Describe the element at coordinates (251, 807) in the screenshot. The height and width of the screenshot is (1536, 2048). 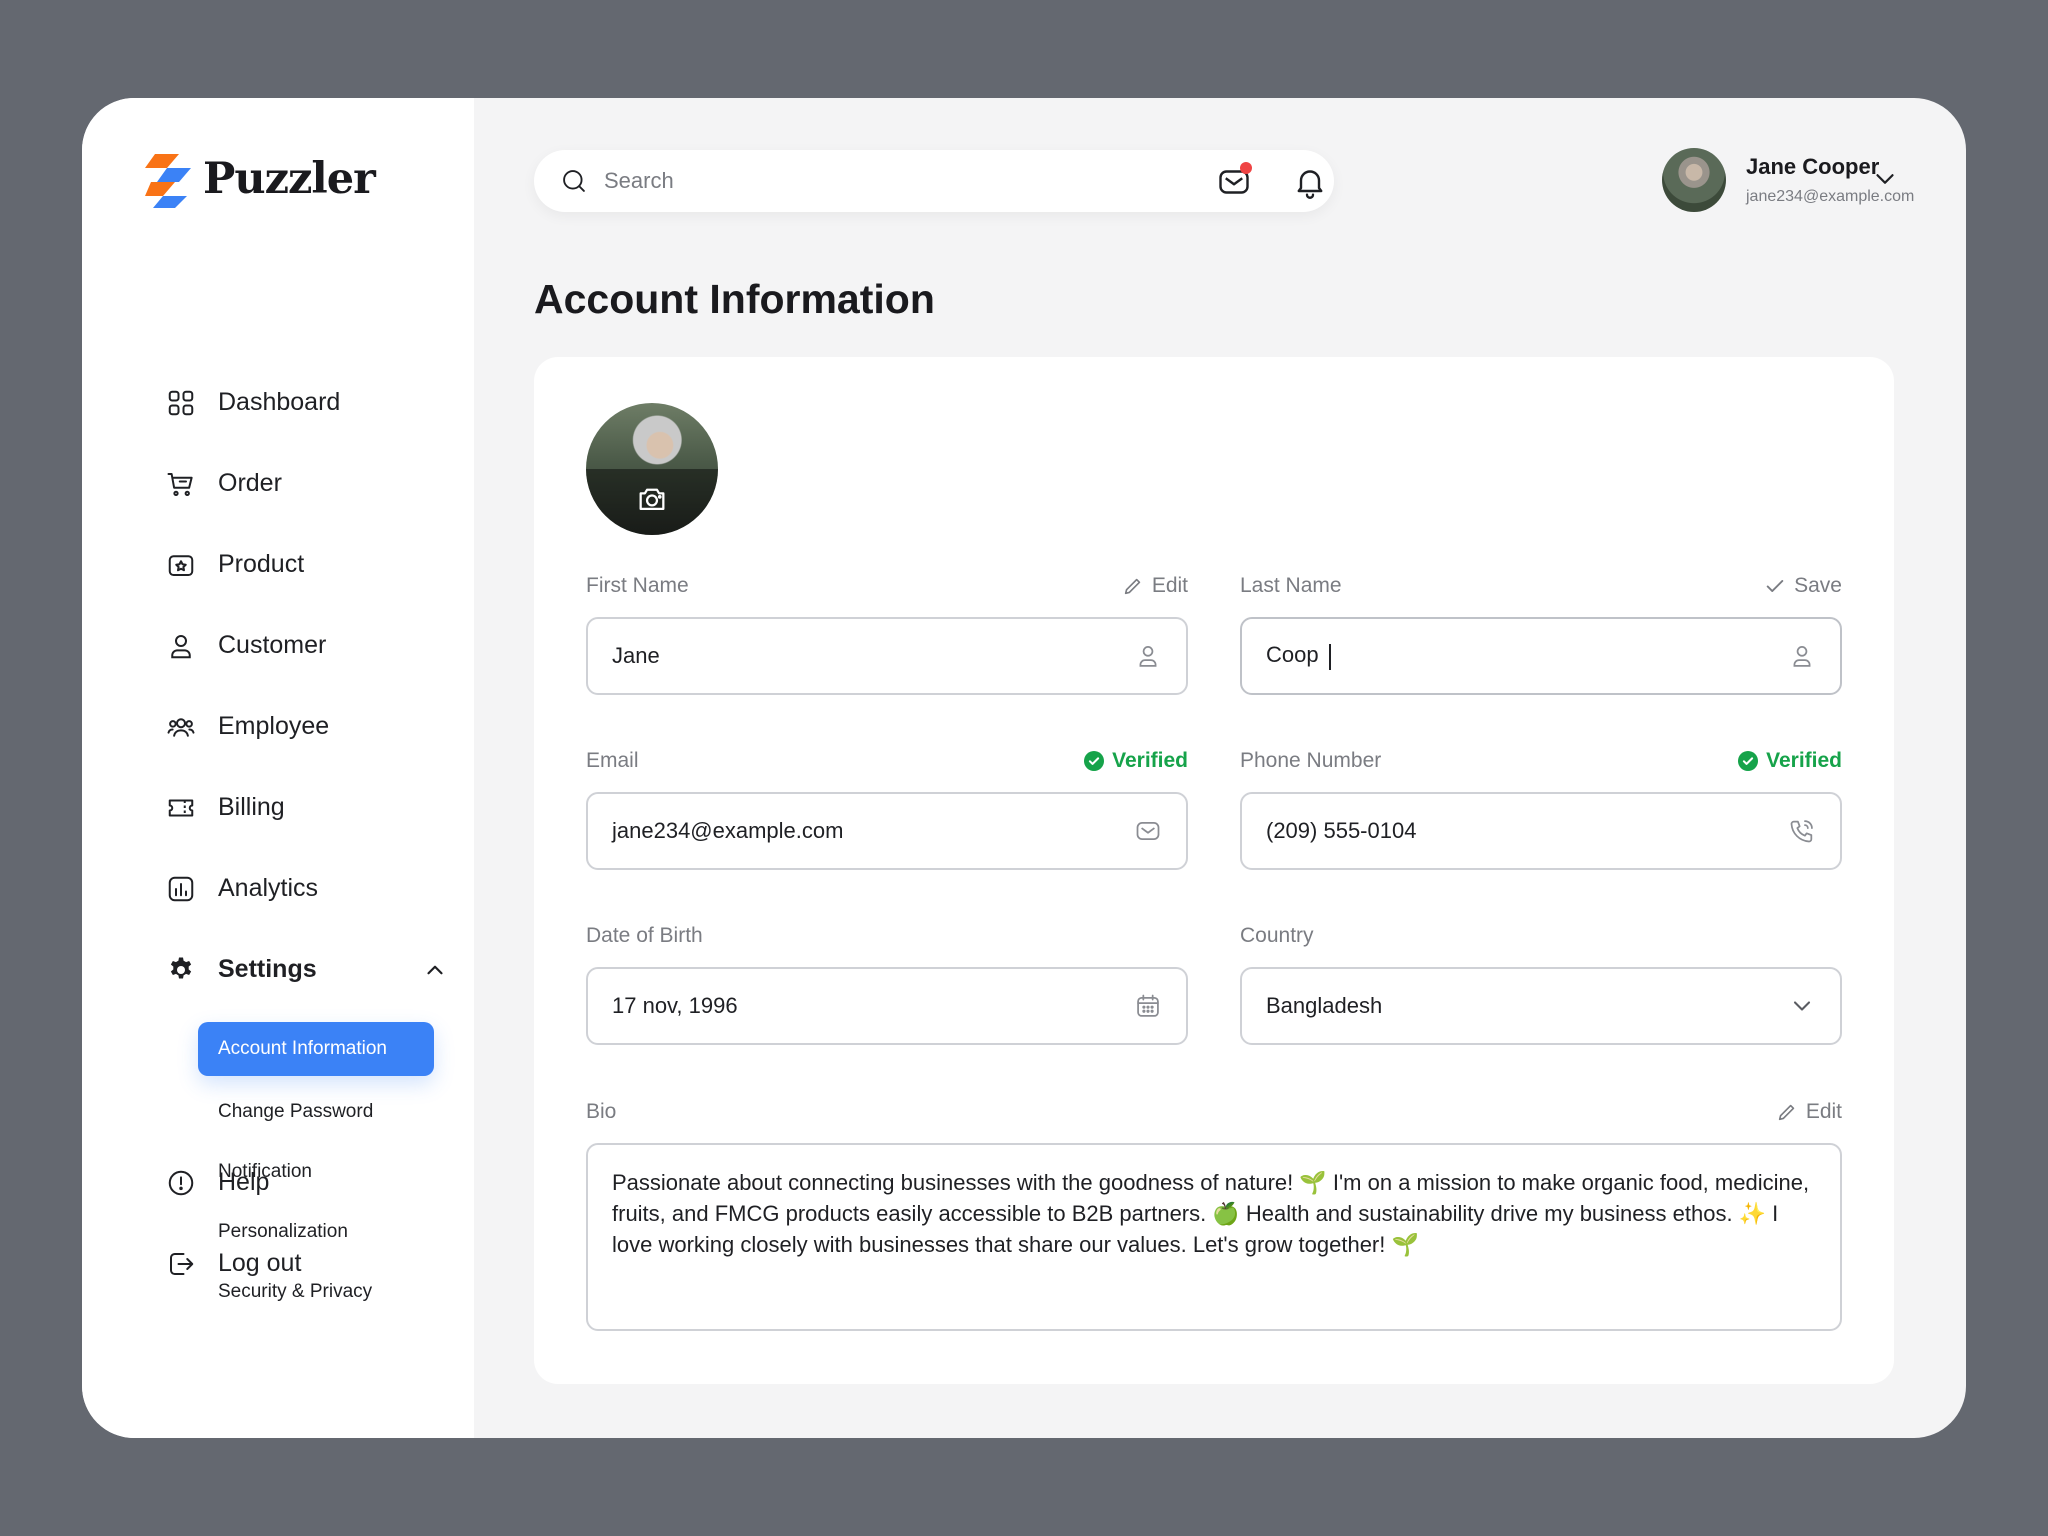
I see `sidebar-item-label: Billing` at that location.